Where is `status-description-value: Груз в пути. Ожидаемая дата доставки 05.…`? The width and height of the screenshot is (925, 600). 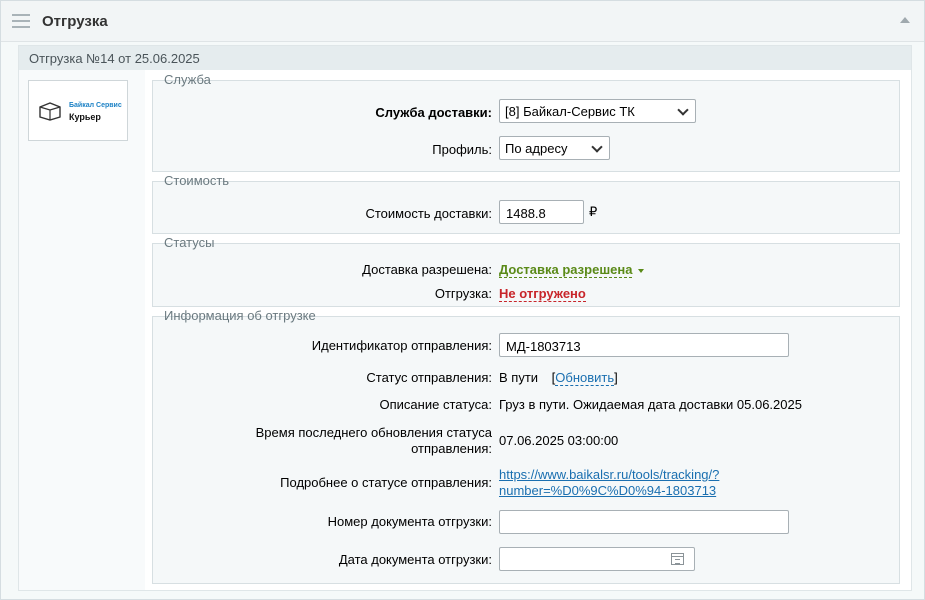
status-description-value: Груз в пути. Ожидаемая дата доставки 05.… is located at coordinates (650, 404).